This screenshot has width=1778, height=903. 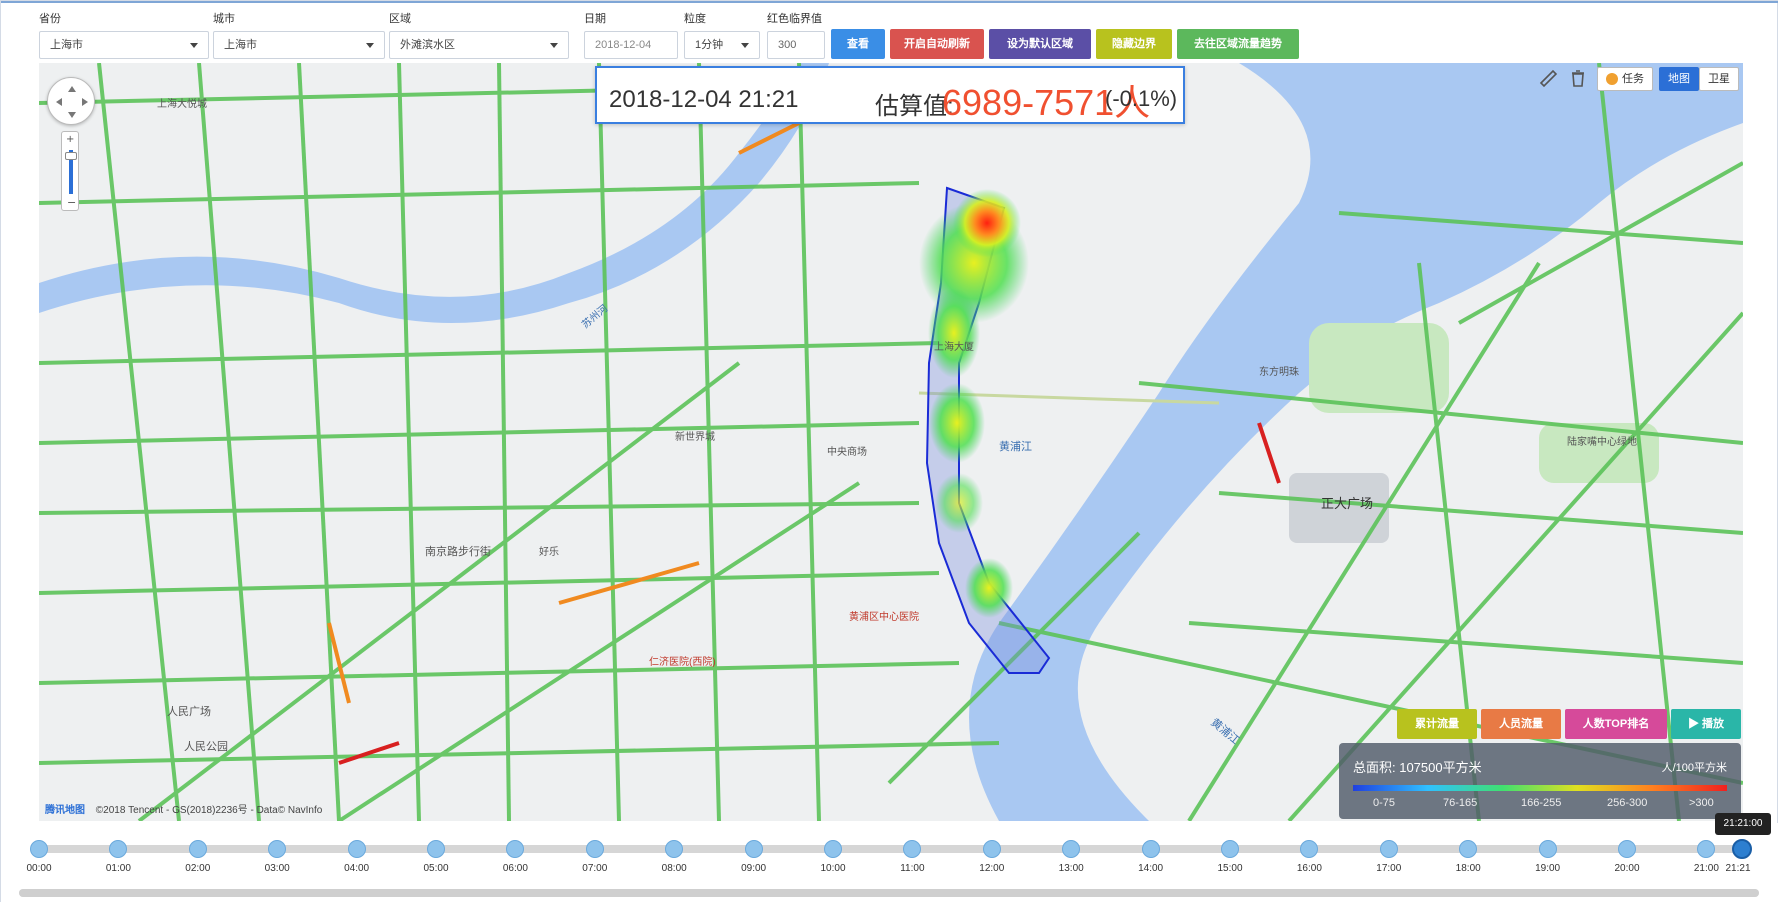 I want to click on estimate-overlay: 2018-12-04 21:21 估算值: 6989-7571人 (-0.1%), so click(x=890, y=95).